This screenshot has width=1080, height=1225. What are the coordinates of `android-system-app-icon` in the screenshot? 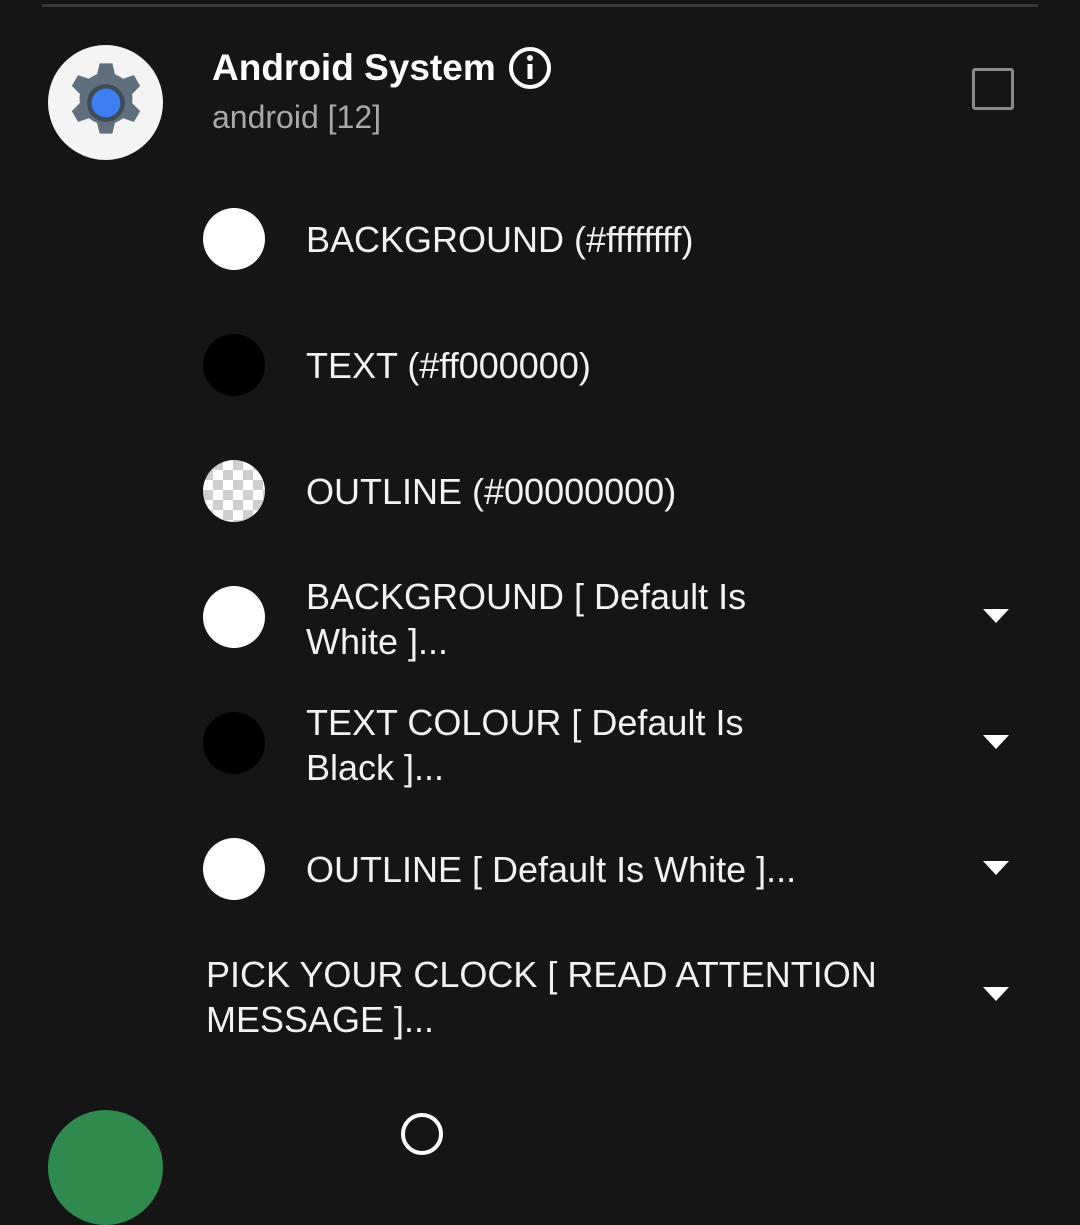 It's located at (105, 102).